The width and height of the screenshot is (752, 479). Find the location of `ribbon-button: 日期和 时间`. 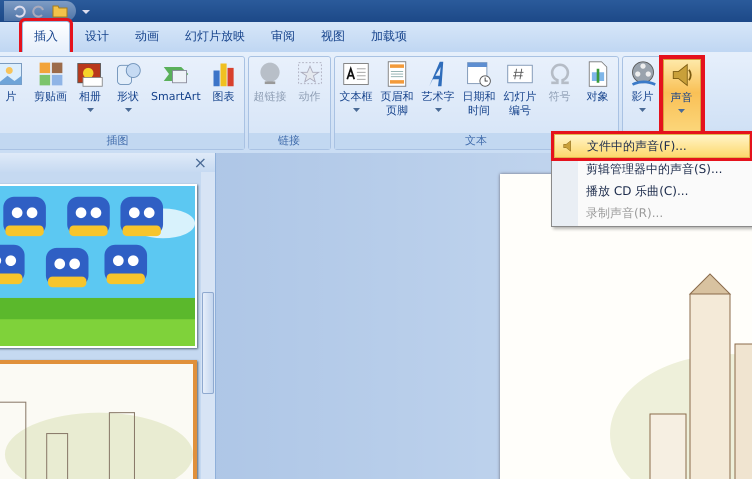

ribbon-button: 日期和 时间 is located at coordinates (479, 96).